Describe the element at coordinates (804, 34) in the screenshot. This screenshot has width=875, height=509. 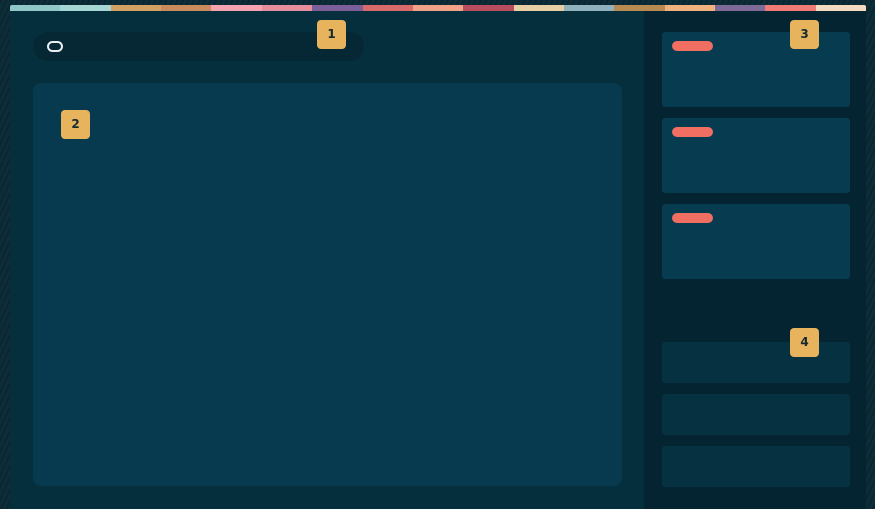
I see `annotation-badge-3: 3` at that location.